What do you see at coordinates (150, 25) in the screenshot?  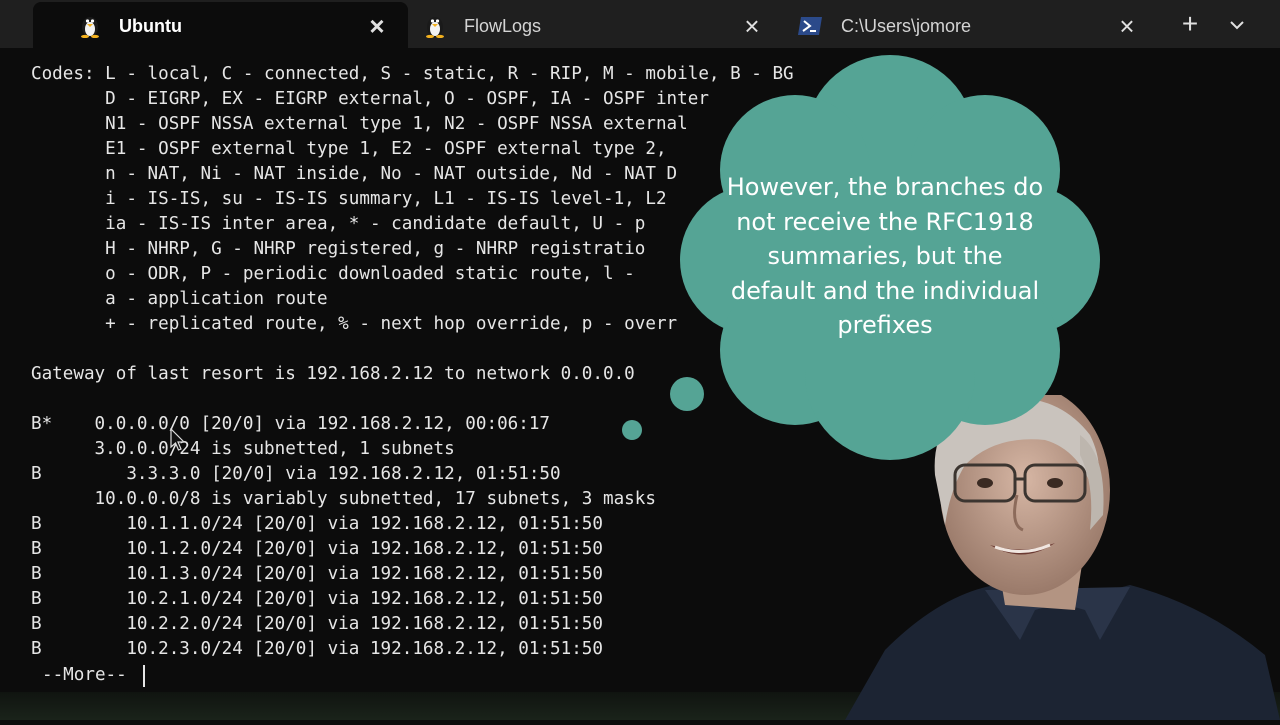 I see `tab-label: Ubuntu` at bounding box center [150, 25].